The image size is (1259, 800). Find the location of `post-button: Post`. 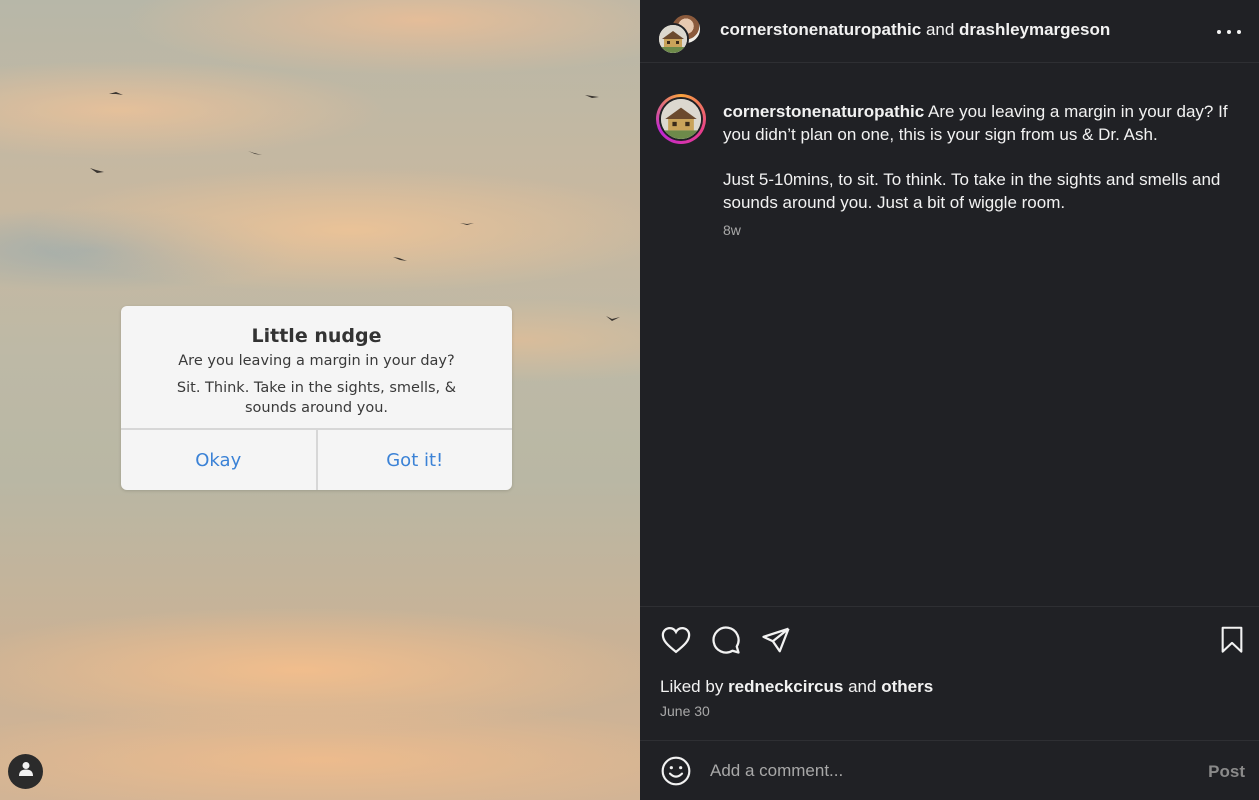

post-button: Post is located at coordinates (1226, 772).